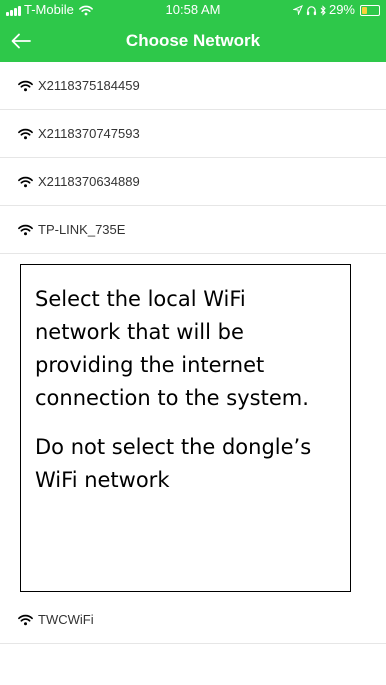 The width and height of the screenshot is (386, 685). What do you see at coordinates (193, 10) in the screenshot?
I see `status-bar: T-Mobile 10:58 AM 29%` at bounding box center [193, 10].